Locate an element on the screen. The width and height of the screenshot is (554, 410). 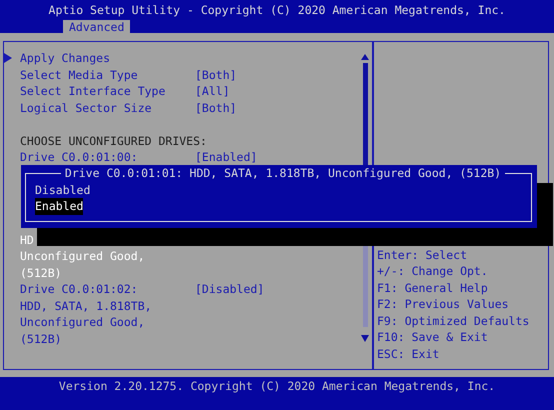
window-title: Aptio Setup Utility - Copyright (C) 2020 American Megatrends, Inc. is located at coordinates (277, 10).